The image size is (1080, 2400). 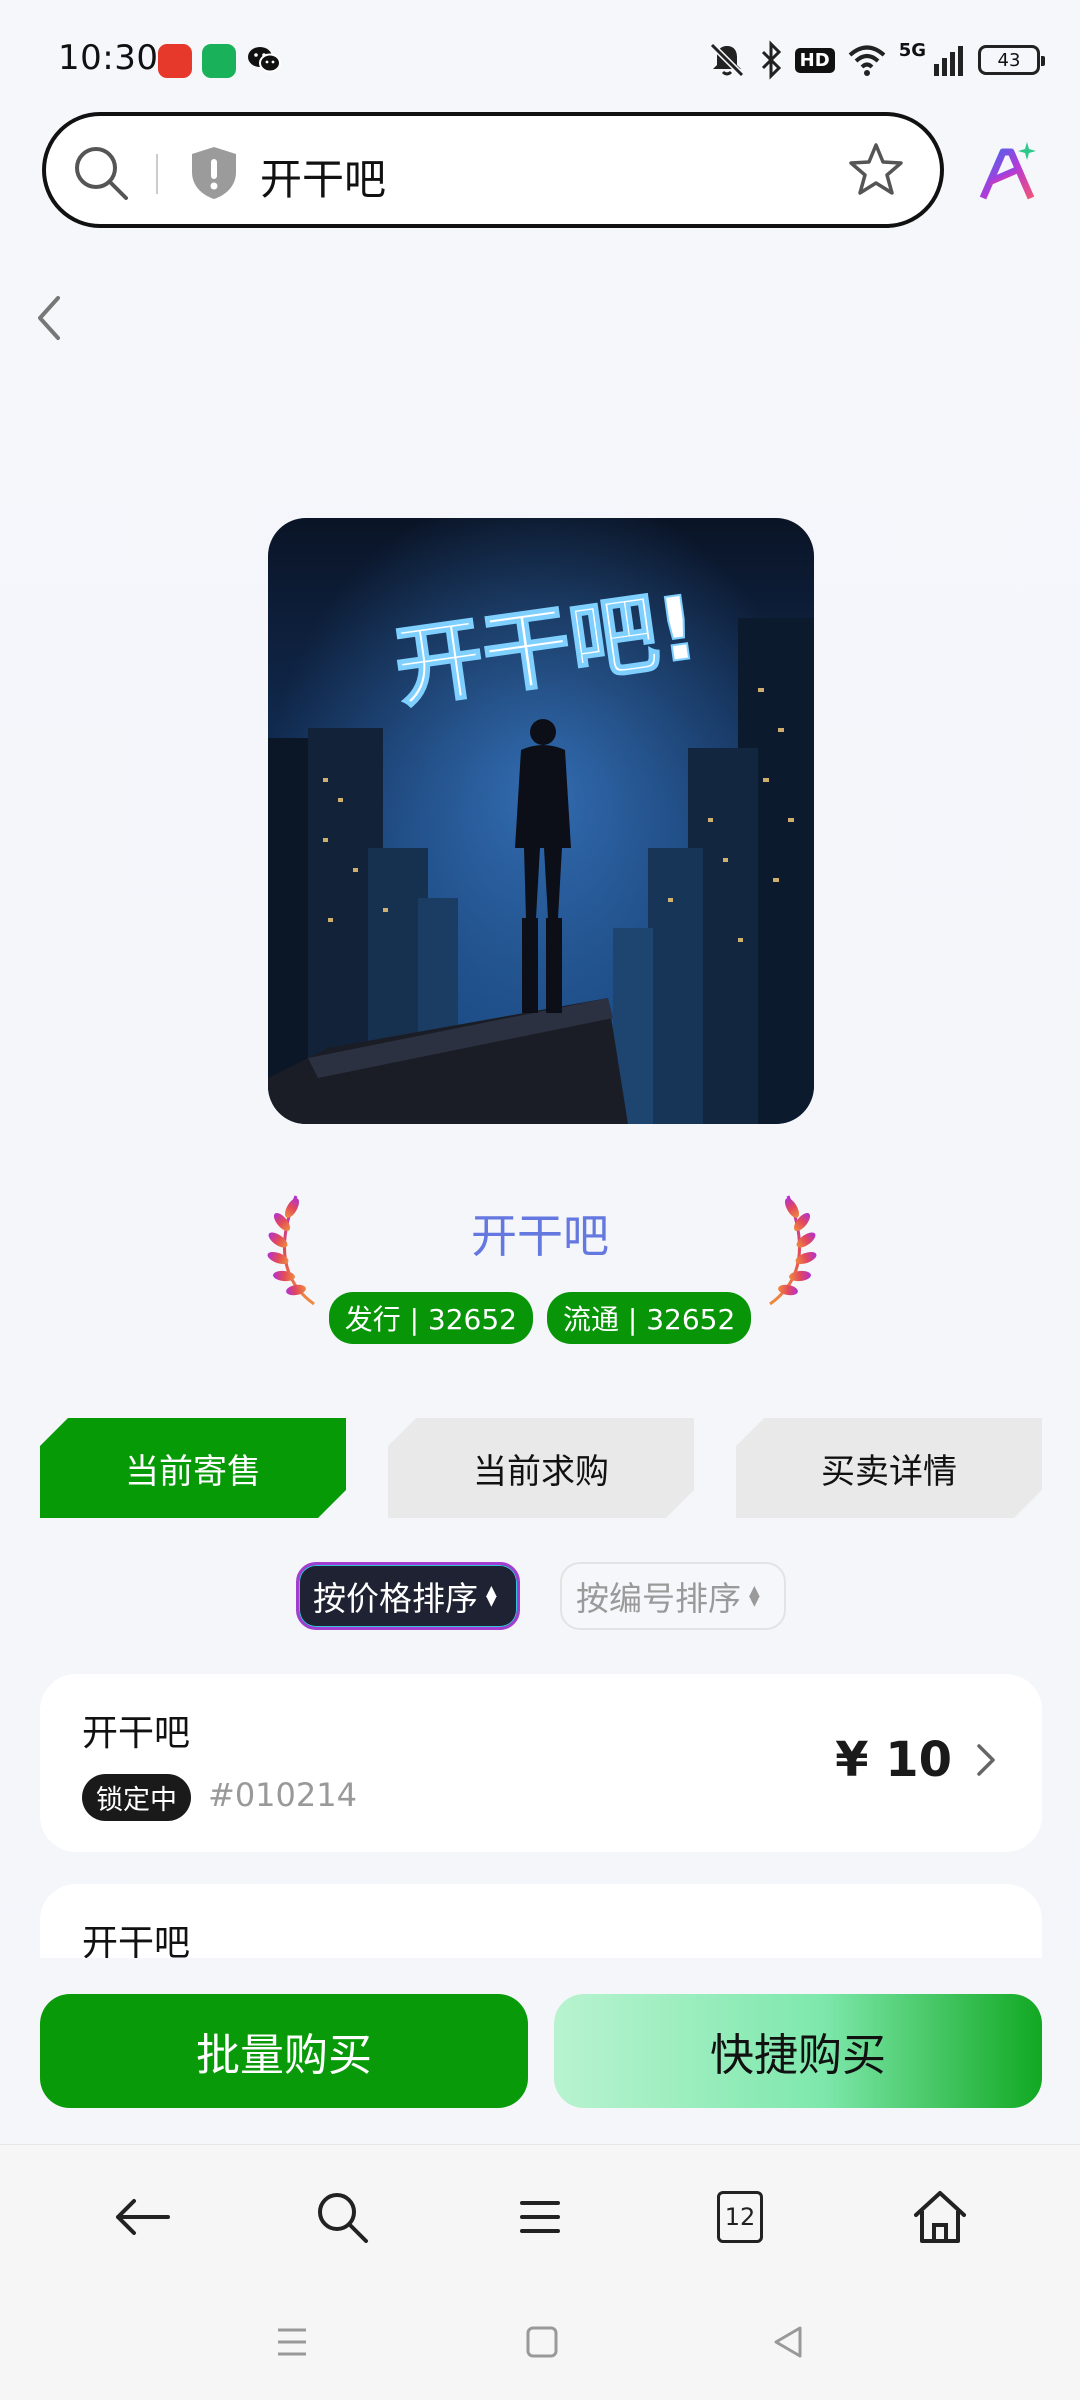 I want to click on ai-assistant-icon, so click(x=1008, y=173).